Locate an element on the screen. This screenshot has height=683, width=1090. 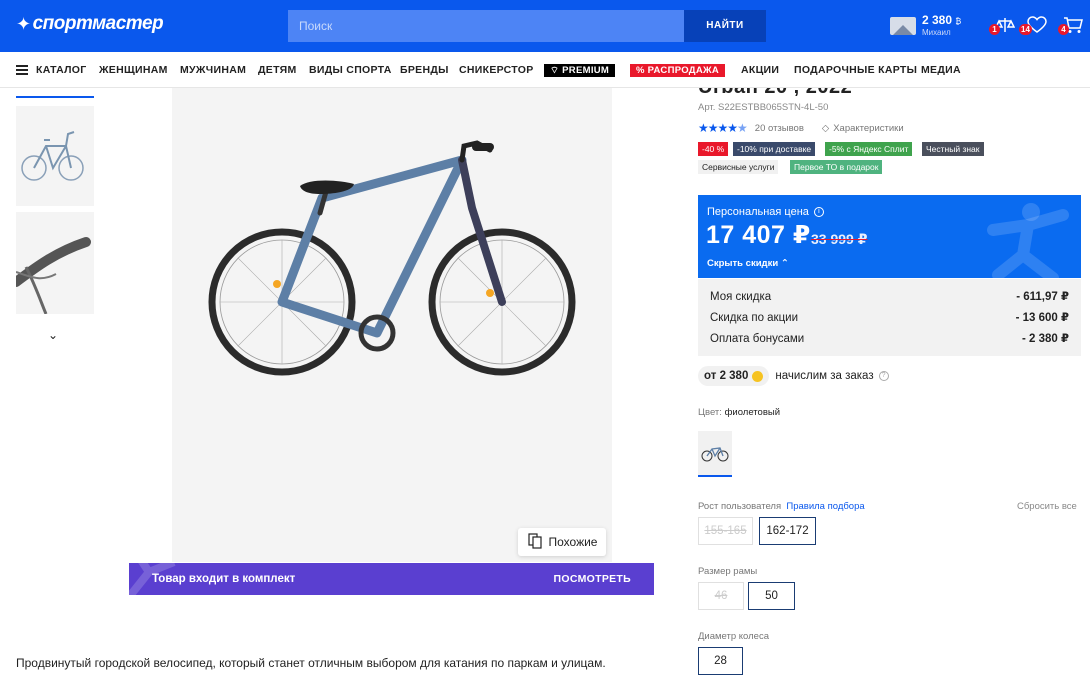
account-name: Михаил is located at coordinates (936, 32).